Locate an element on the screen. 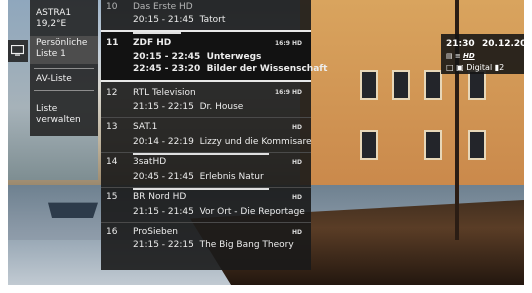 The height and width of the screenshot is (293, 532). program-time: 20:15 - 21:45 is located at coordinates (163, 20).